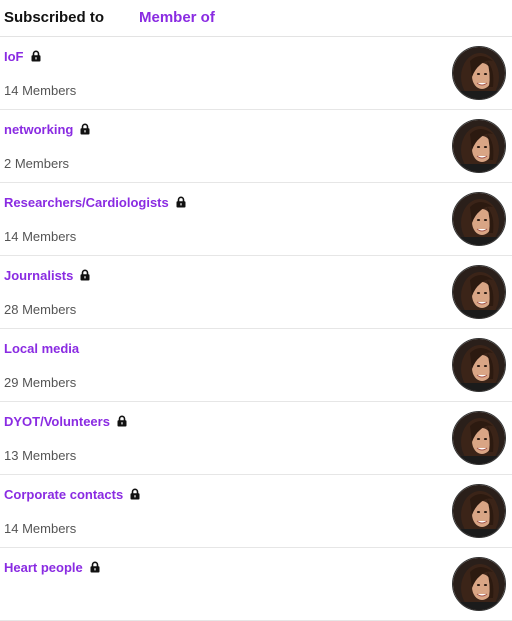  I want to click on list-item: DYOT/Volunteers 13 Members, so click(256, 438).